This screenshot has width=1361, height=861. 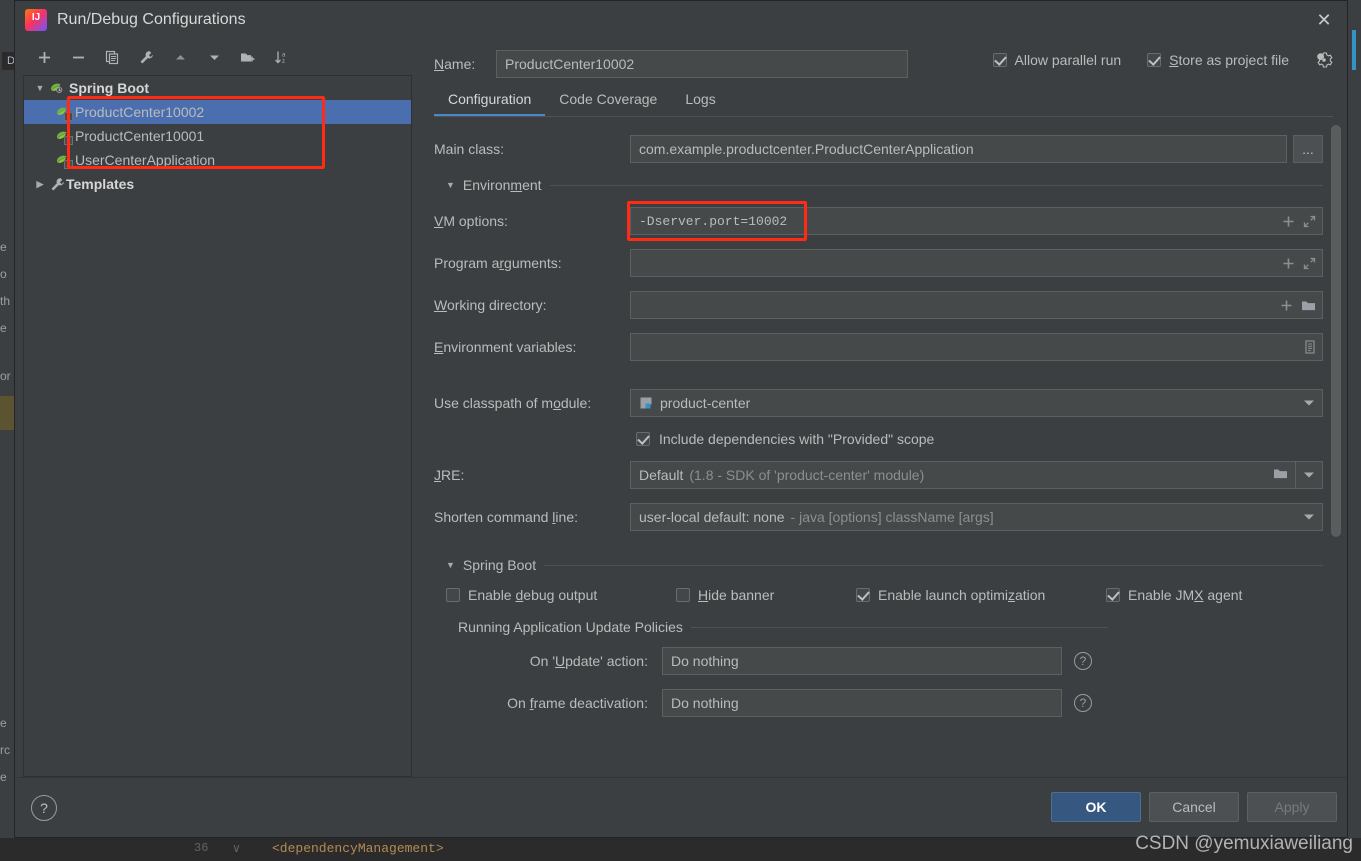 I want to click on close-icon: ✕, so click(x=1324, y=20).